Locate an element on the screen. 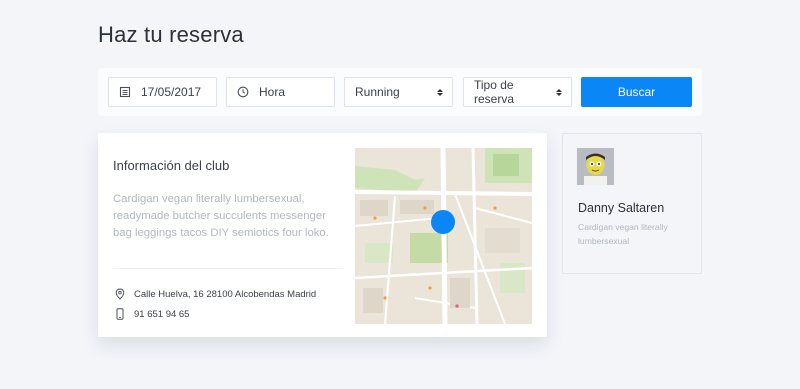 This screenshot has height=389, width=800. date-value: 17/05/2017 is located at coordinates (171, 92).